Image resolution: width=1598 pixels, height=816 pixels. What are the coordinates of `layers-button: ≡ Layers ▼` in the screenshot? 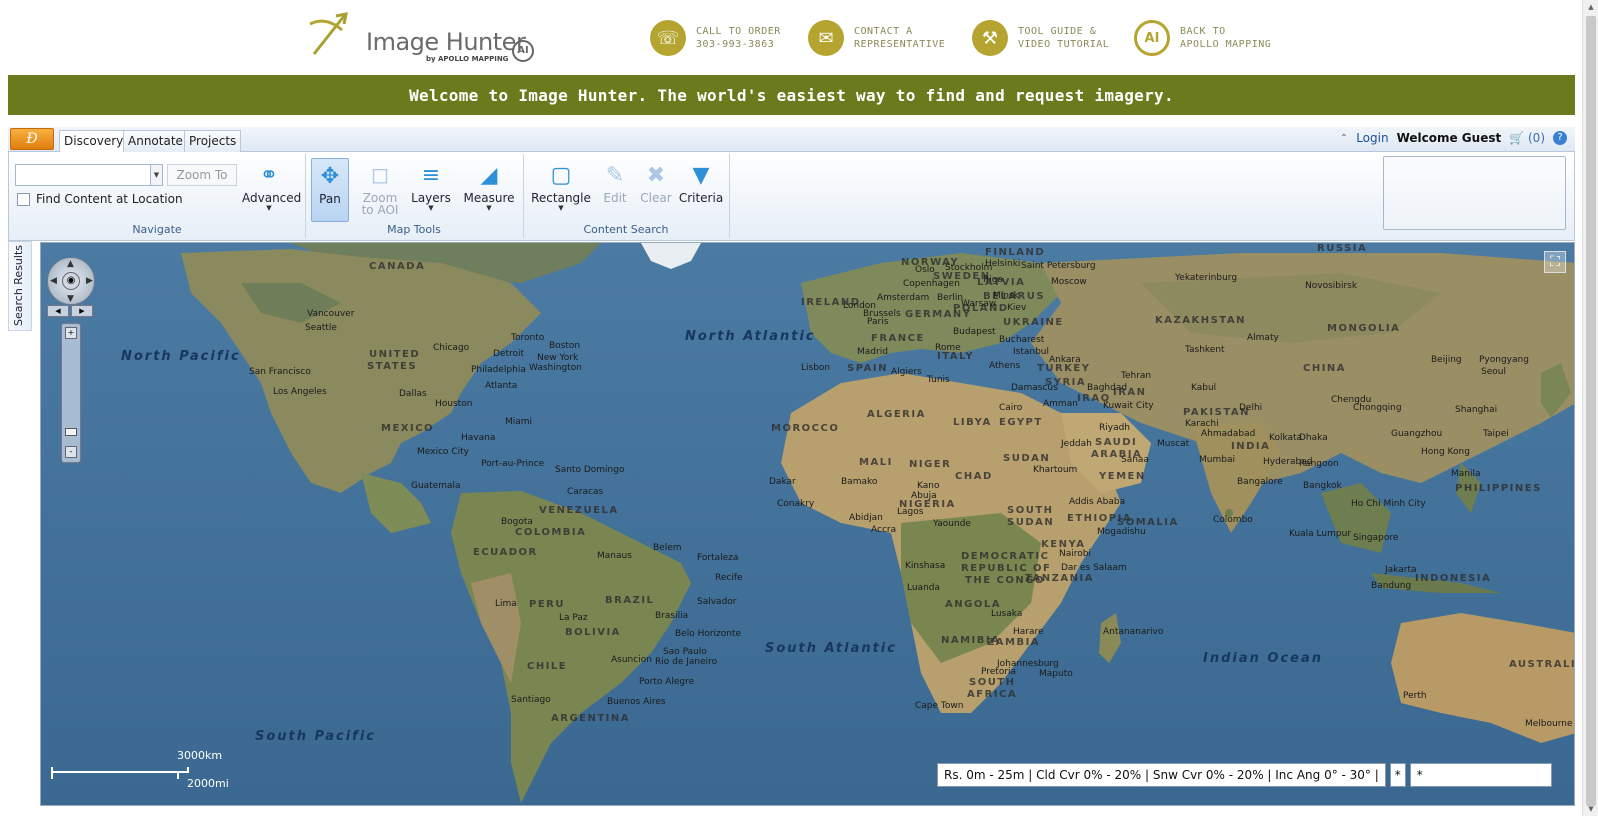 It's located at (431, 185).